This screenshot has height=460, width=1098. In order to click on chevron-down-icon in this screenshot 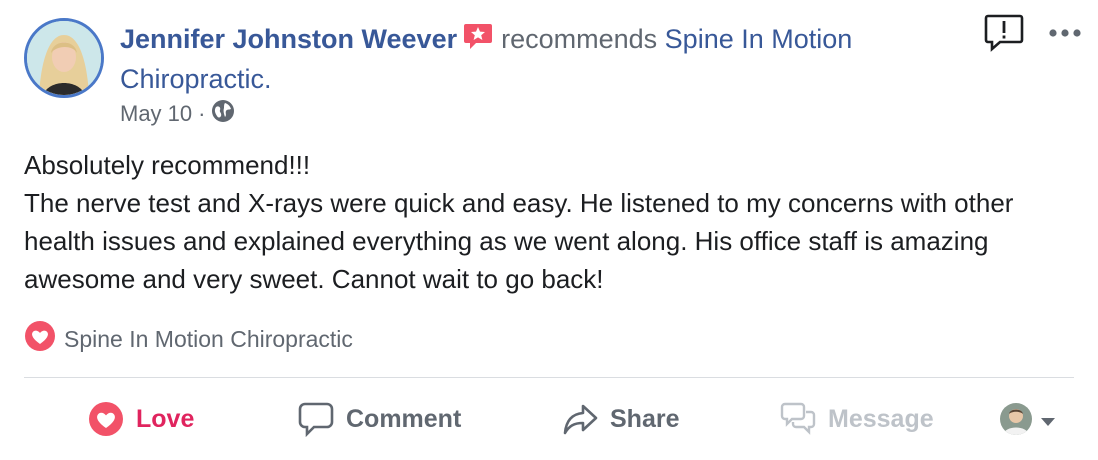, I will do `click(1048, 419)`.